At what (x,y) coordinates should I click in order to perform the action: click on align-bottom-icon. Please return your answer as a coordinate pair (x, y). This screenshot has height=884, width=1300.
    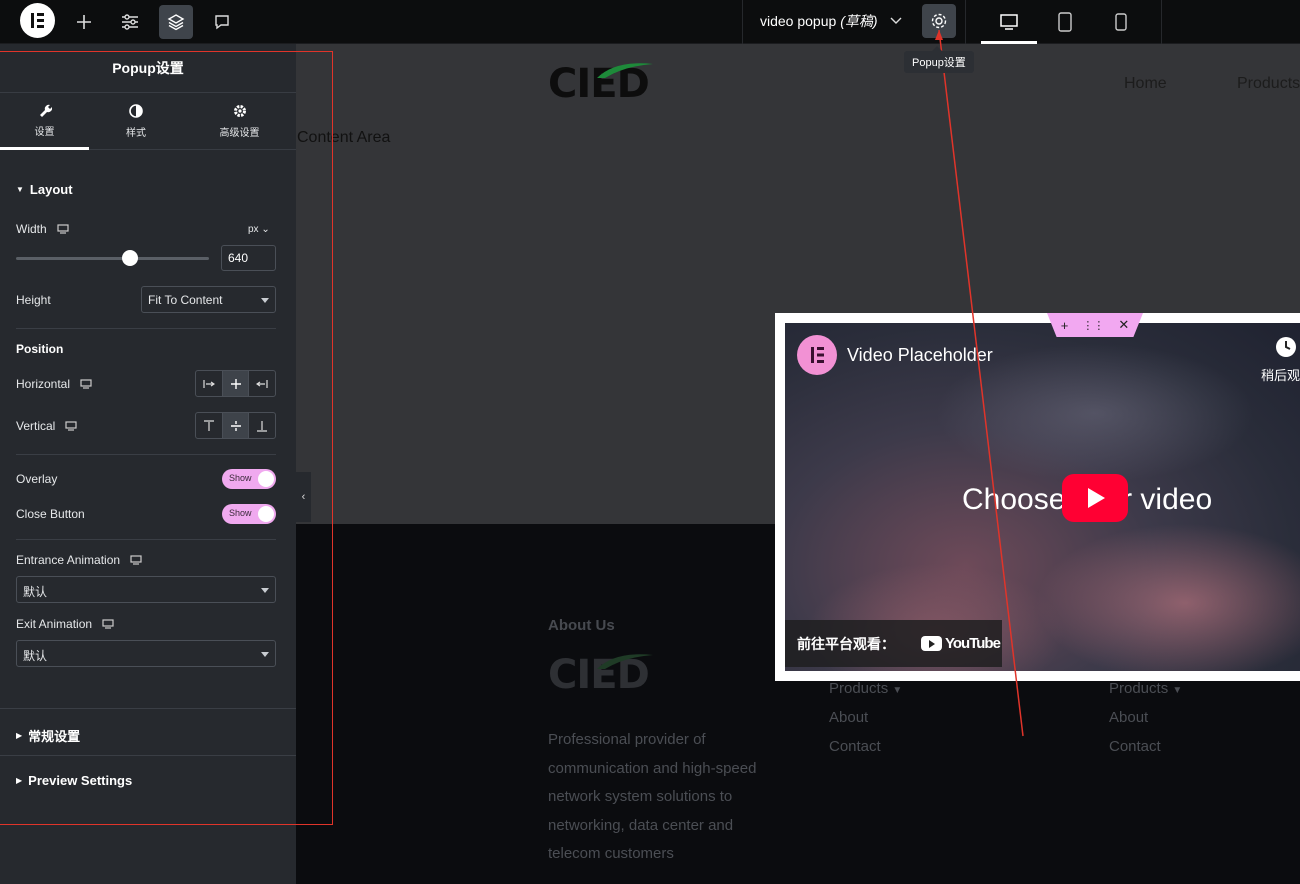
    Looking at the image, I should click on (262, 426).